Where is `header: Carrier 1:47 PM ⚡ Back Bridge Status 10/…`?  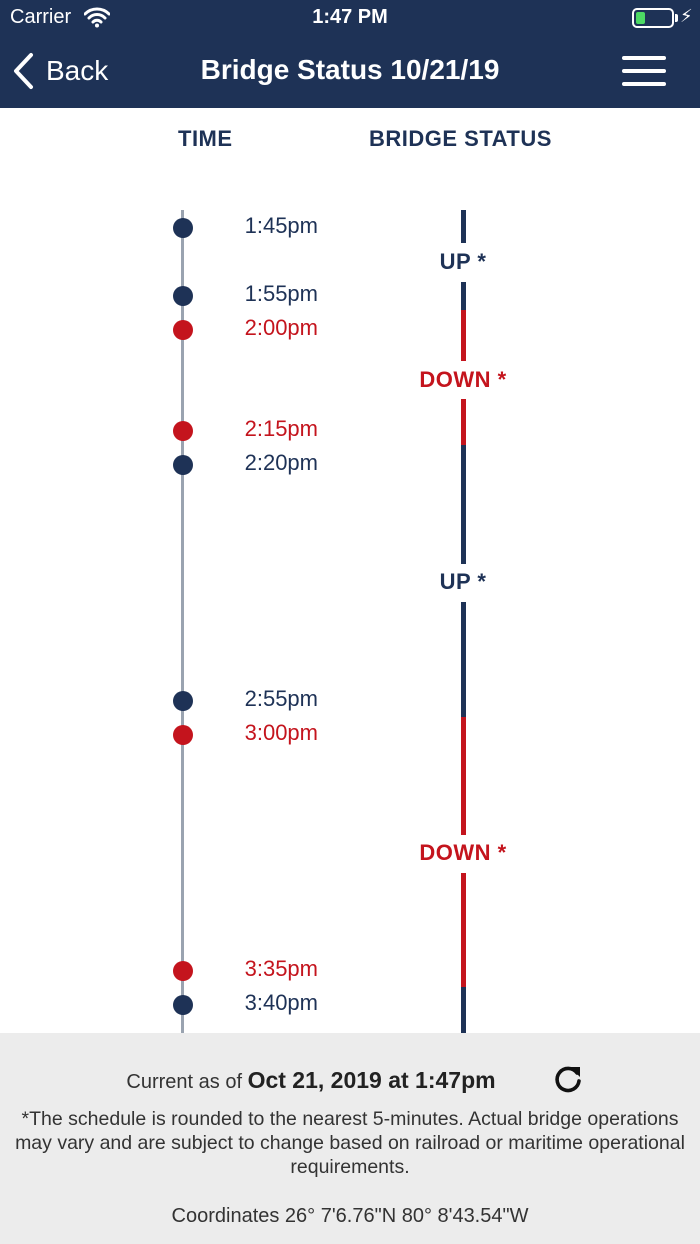
header: Carrier 1:47 PM ⚡ Back Bridge Status 10/… is located at coordinates (350, 54).